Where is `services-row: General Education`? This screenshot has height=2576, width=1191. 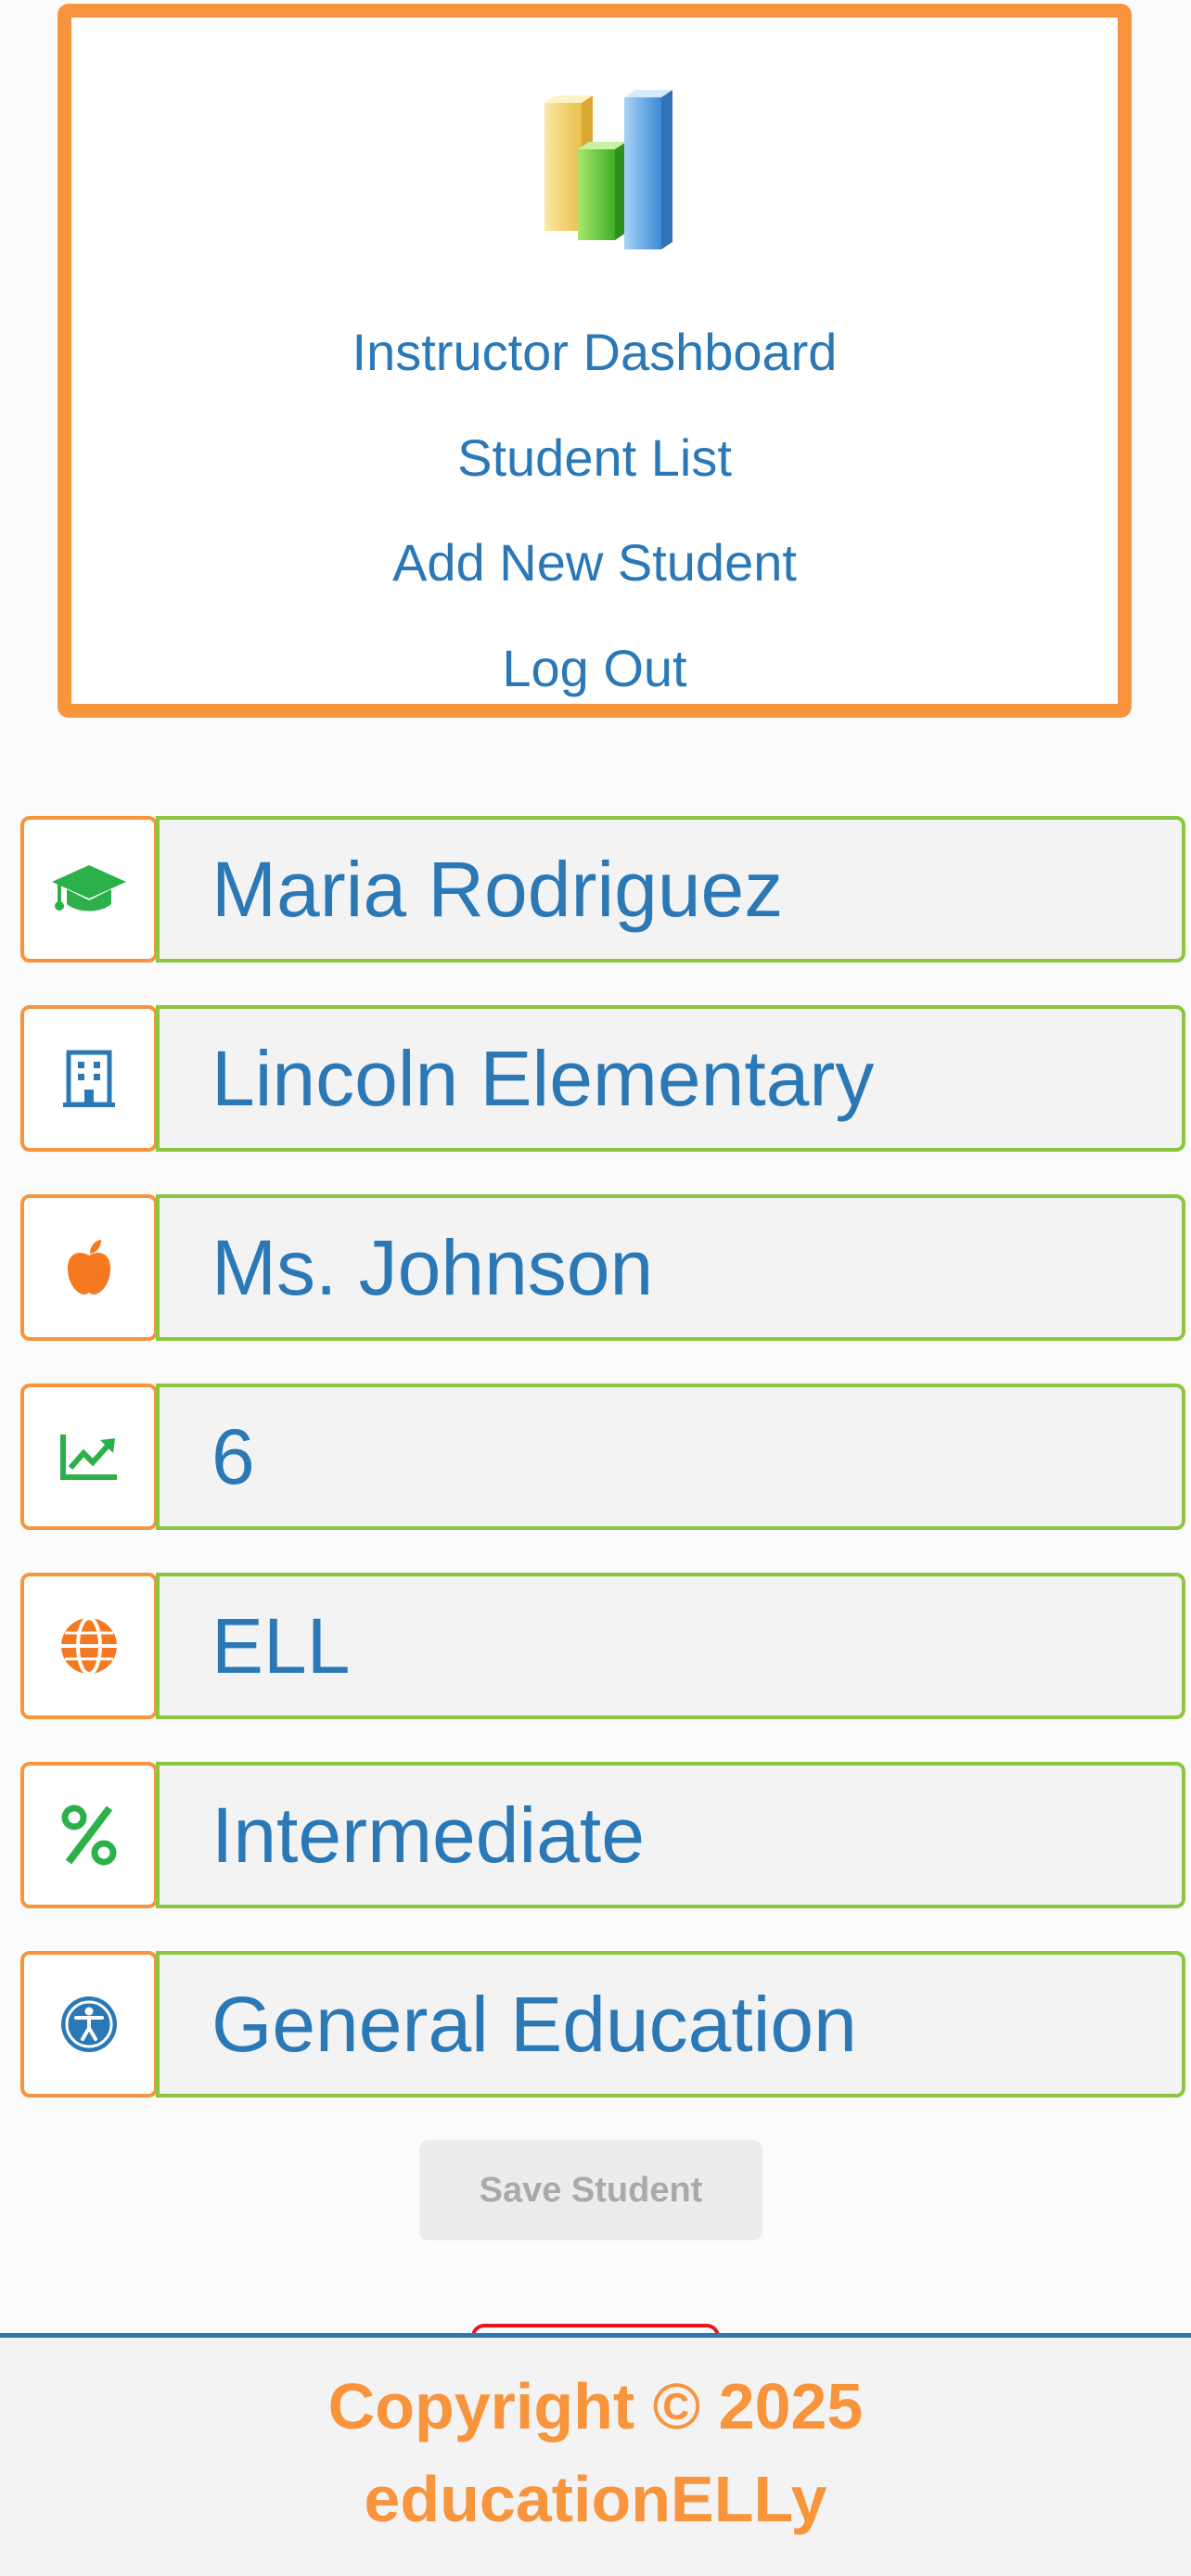
services-row: General Education is located at coordinates (602, 2024).